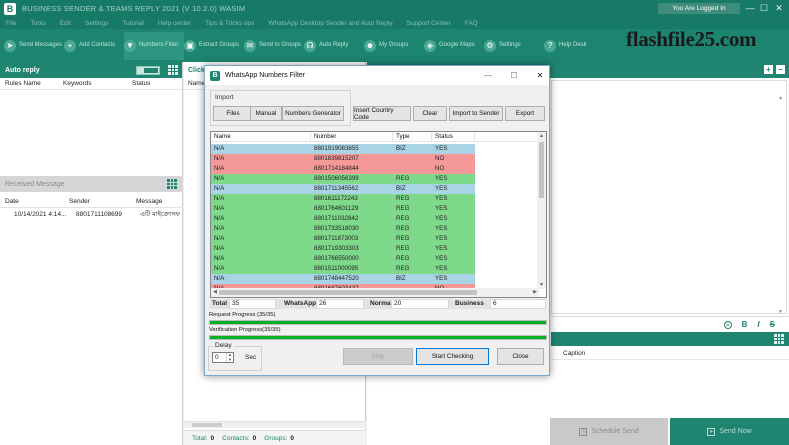 The image size is (789, 445). What do you see at coordinates (729, 431) in the screenshot?
I see `send-now-button: ➤ Send Now` at bounding box center [729, 431].